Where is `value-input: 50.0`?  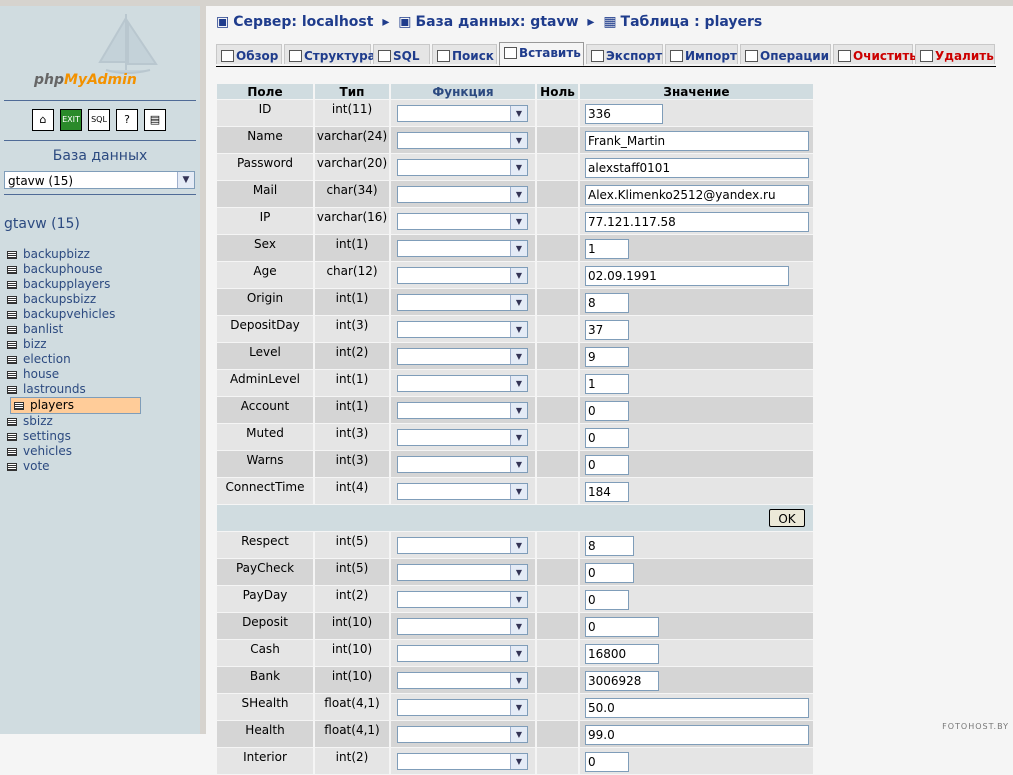 value-input: 50.0 is located at coordinates (697, 708).